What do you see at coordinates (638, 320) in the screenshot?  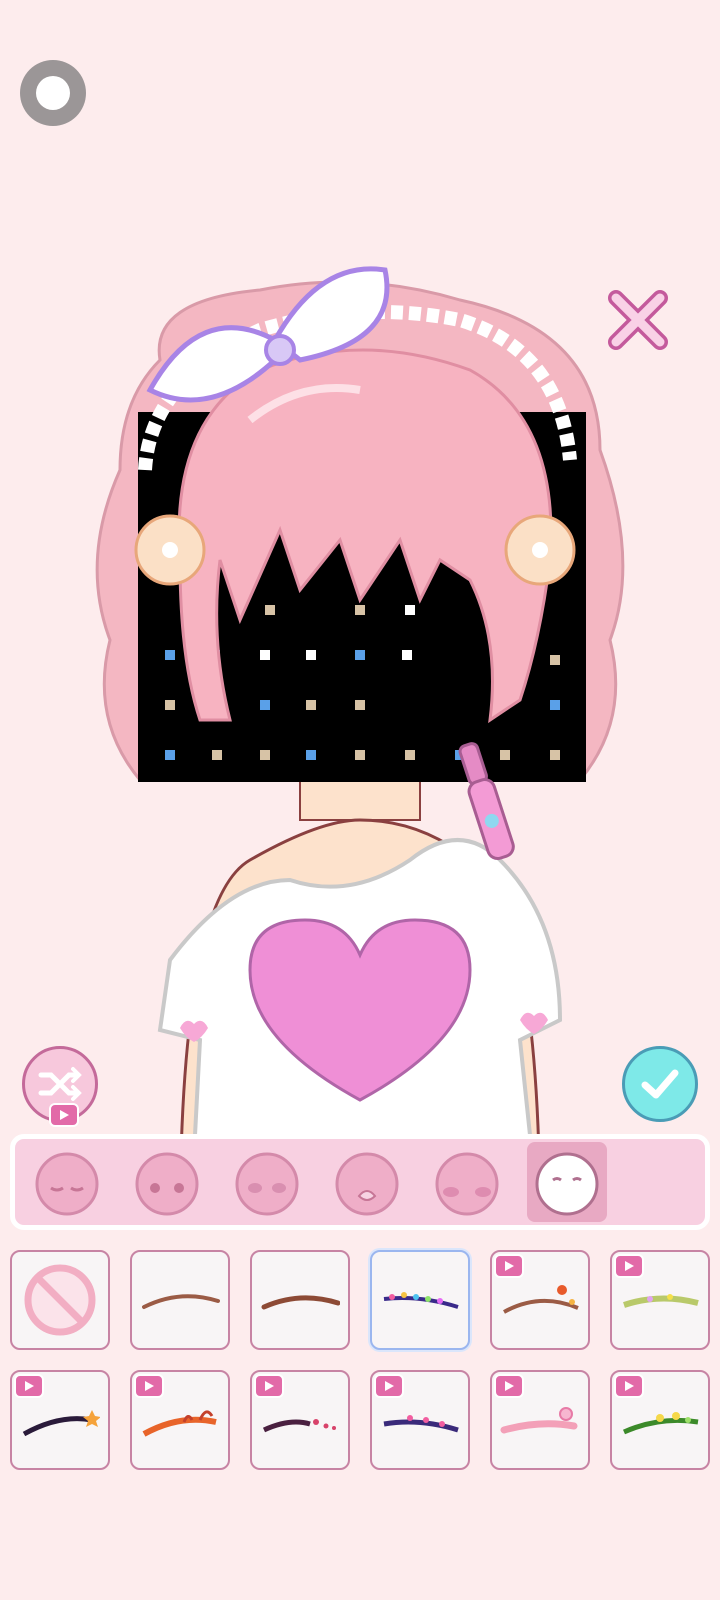 I see `close-x-icon` at bounding box center [638, 320].